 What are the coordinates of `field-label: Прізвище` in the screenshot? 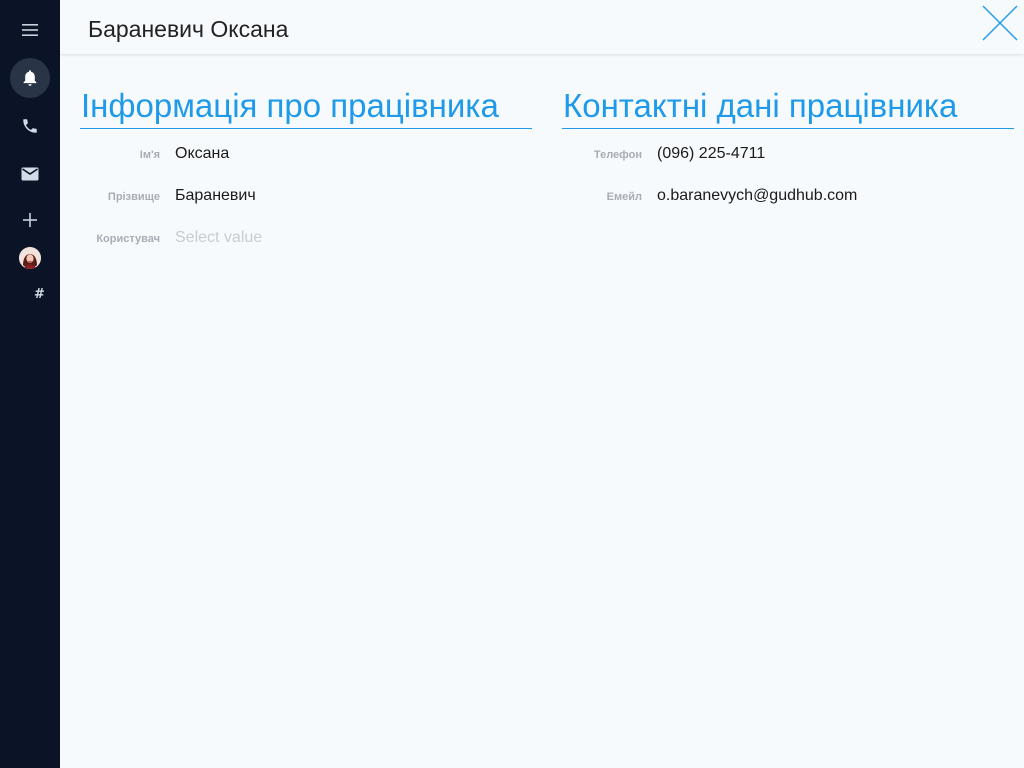 It's located at (133, 197).